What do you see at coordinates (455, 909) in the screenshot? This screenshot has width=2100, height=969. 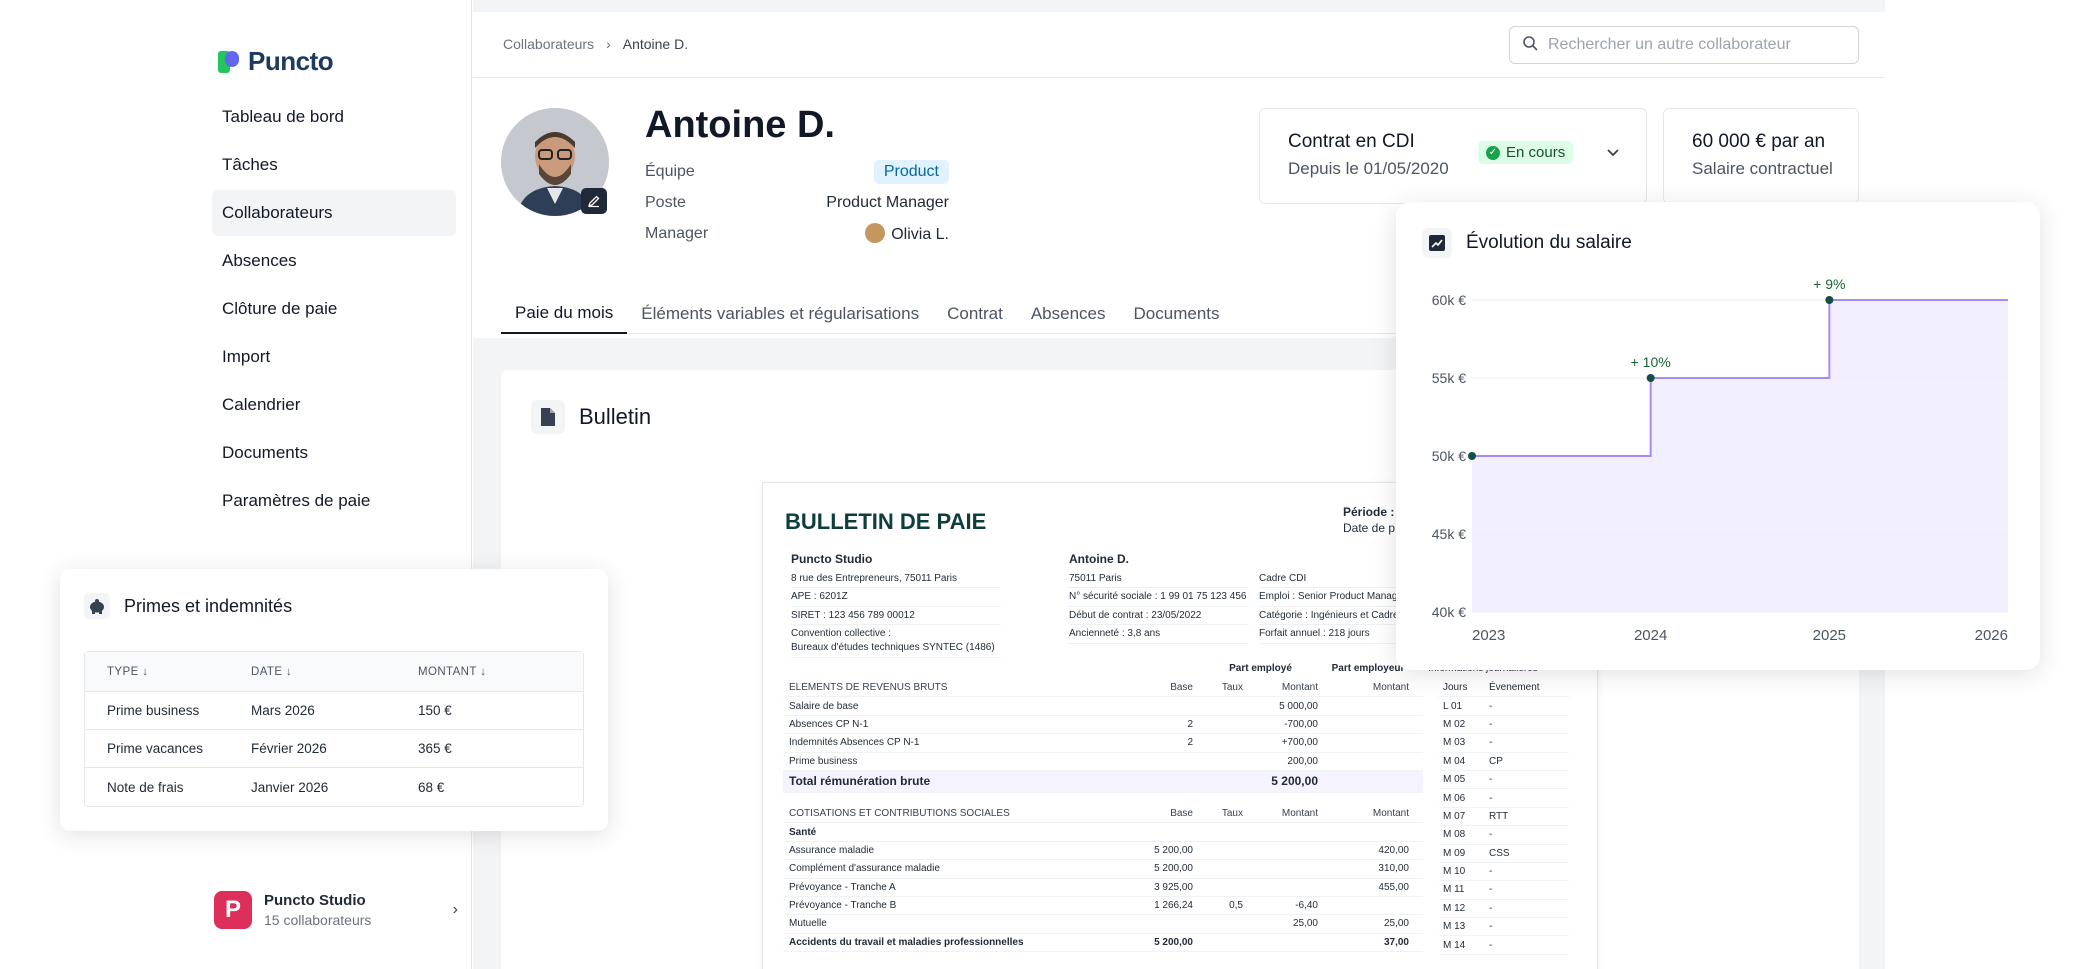 I see `chevron-right-icon: ›` at bounding box center [455, 909].